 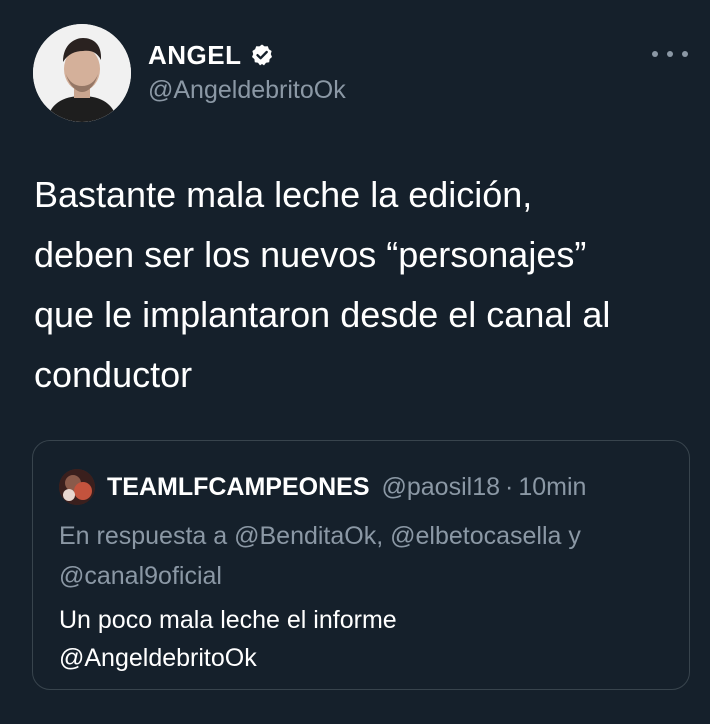 I want to click on author-avatar-image, so click(x=82, y=73).